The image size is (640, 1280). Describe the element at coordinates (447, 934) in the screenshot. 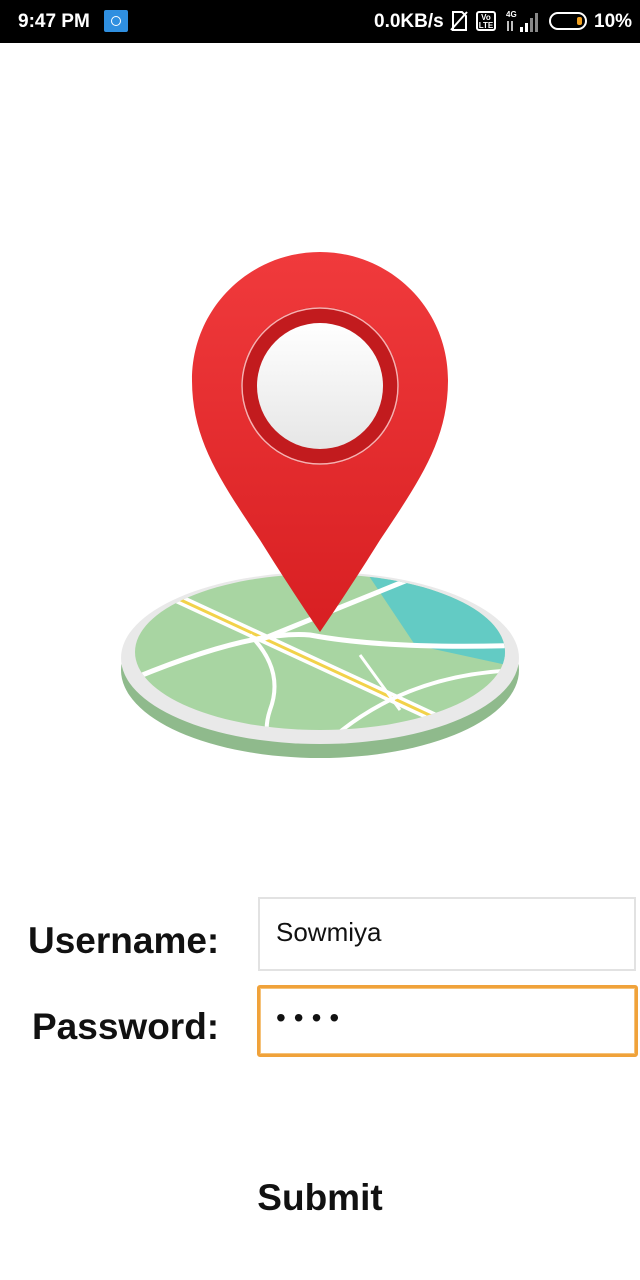

I see `username-field: Sowmiya` at that location.